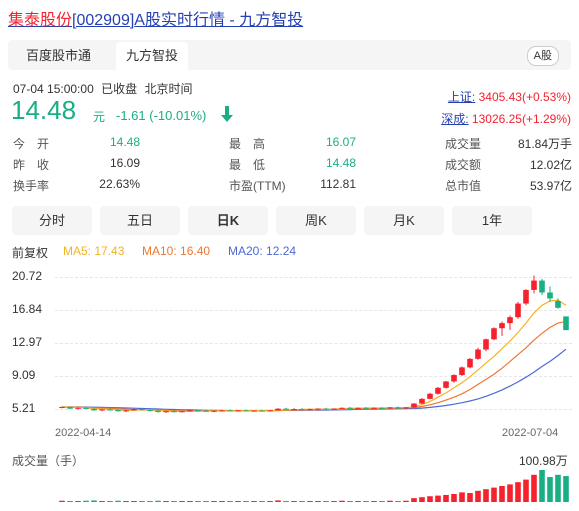 The image size is (579, 511). What do you see at coordinates (314, 380) in the screenshot?
I see `ma20-line` at bounding box center [314, 380].